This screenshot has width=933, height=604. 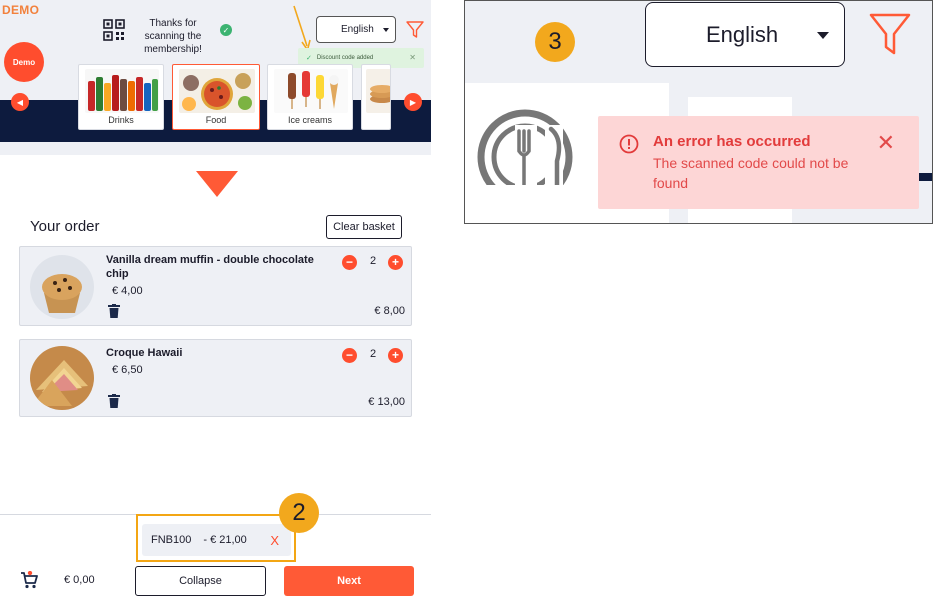 What do you see at coordinates (114, 30) in the screenshot?
I see `qr-code-icon` at bounding box center [114, 30].